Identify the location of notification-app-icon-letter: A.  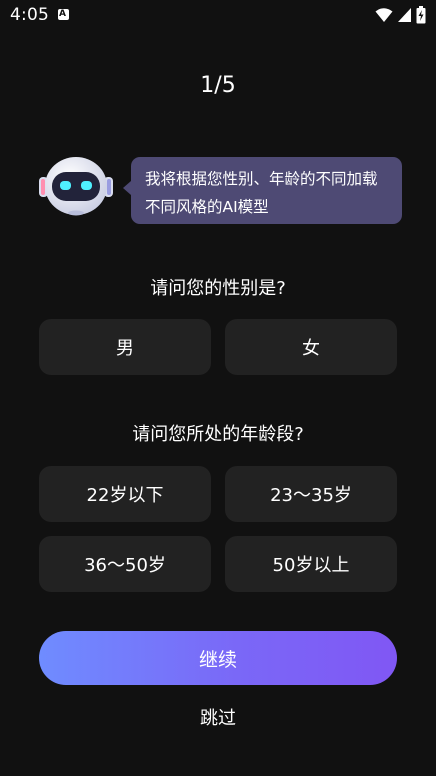
(62, 14).